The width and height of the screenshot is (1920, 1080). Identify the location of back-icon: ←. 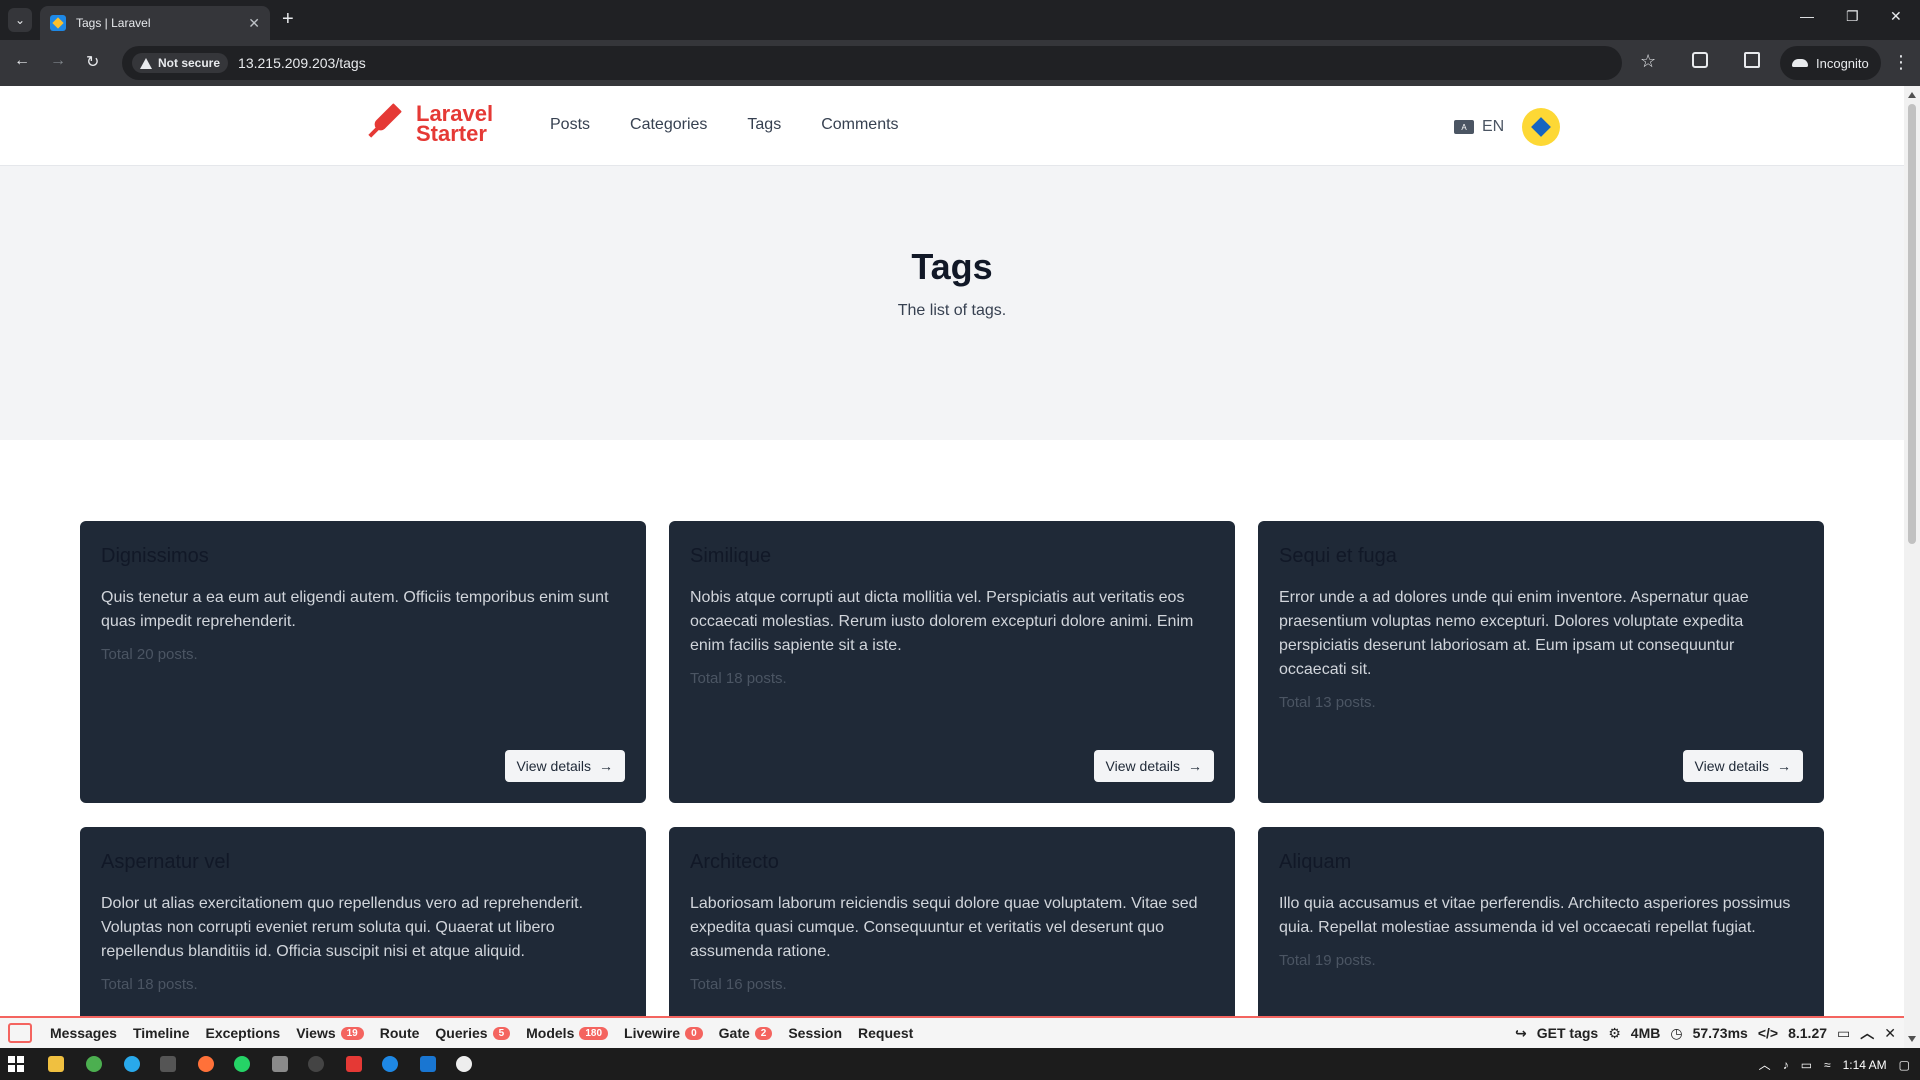
(22, 61).